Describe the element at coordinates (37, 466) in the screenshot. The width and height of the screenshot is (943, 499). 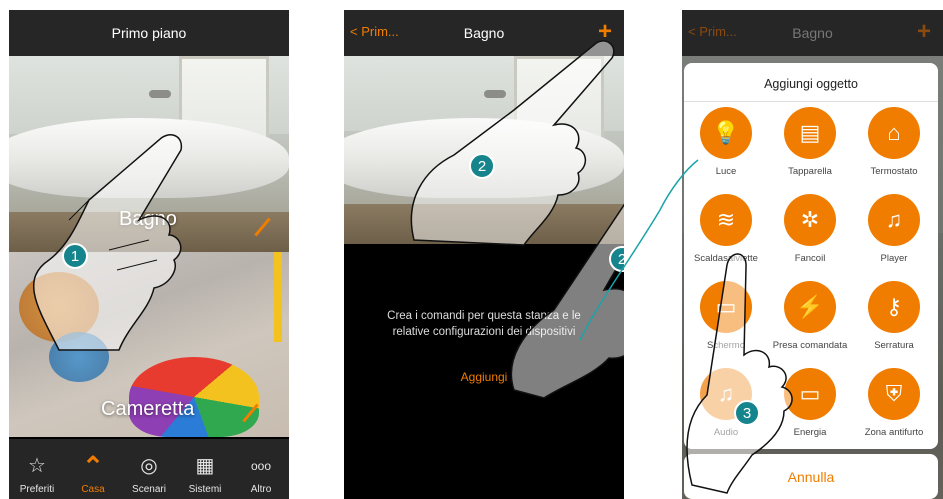
I see `star-icon: ☆` at that location.